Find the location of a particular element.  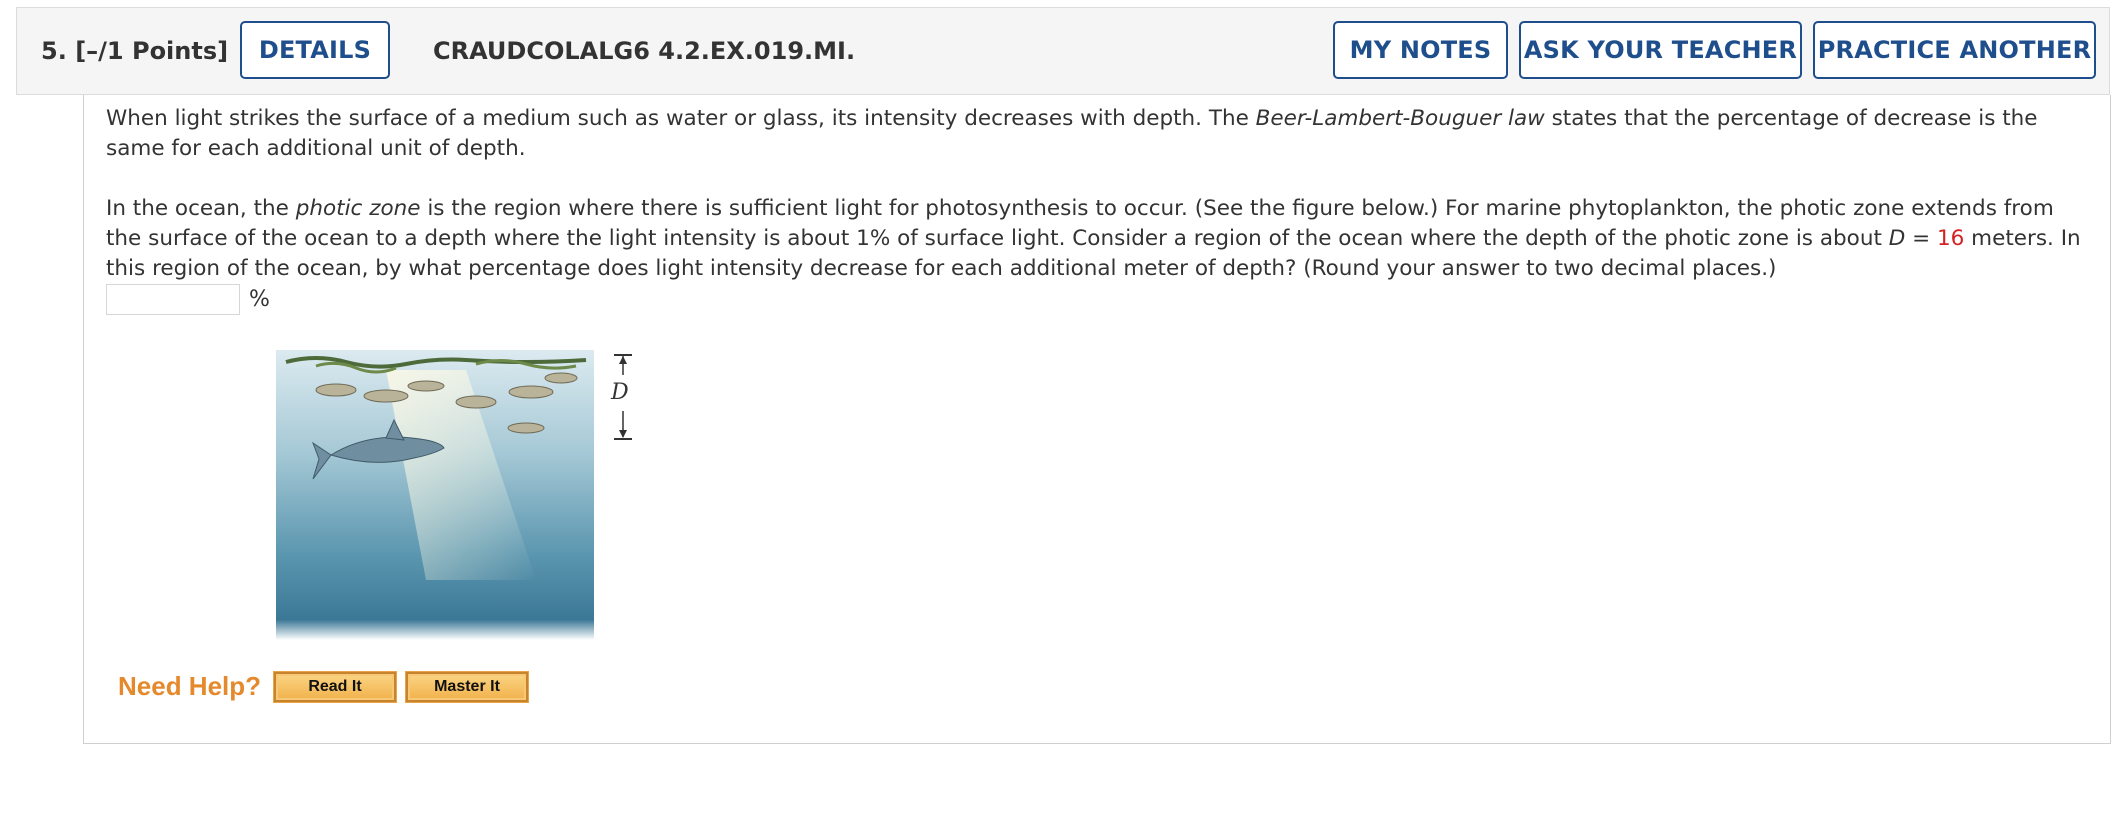

photic-zone-figure is located at coordinates (435, 495).